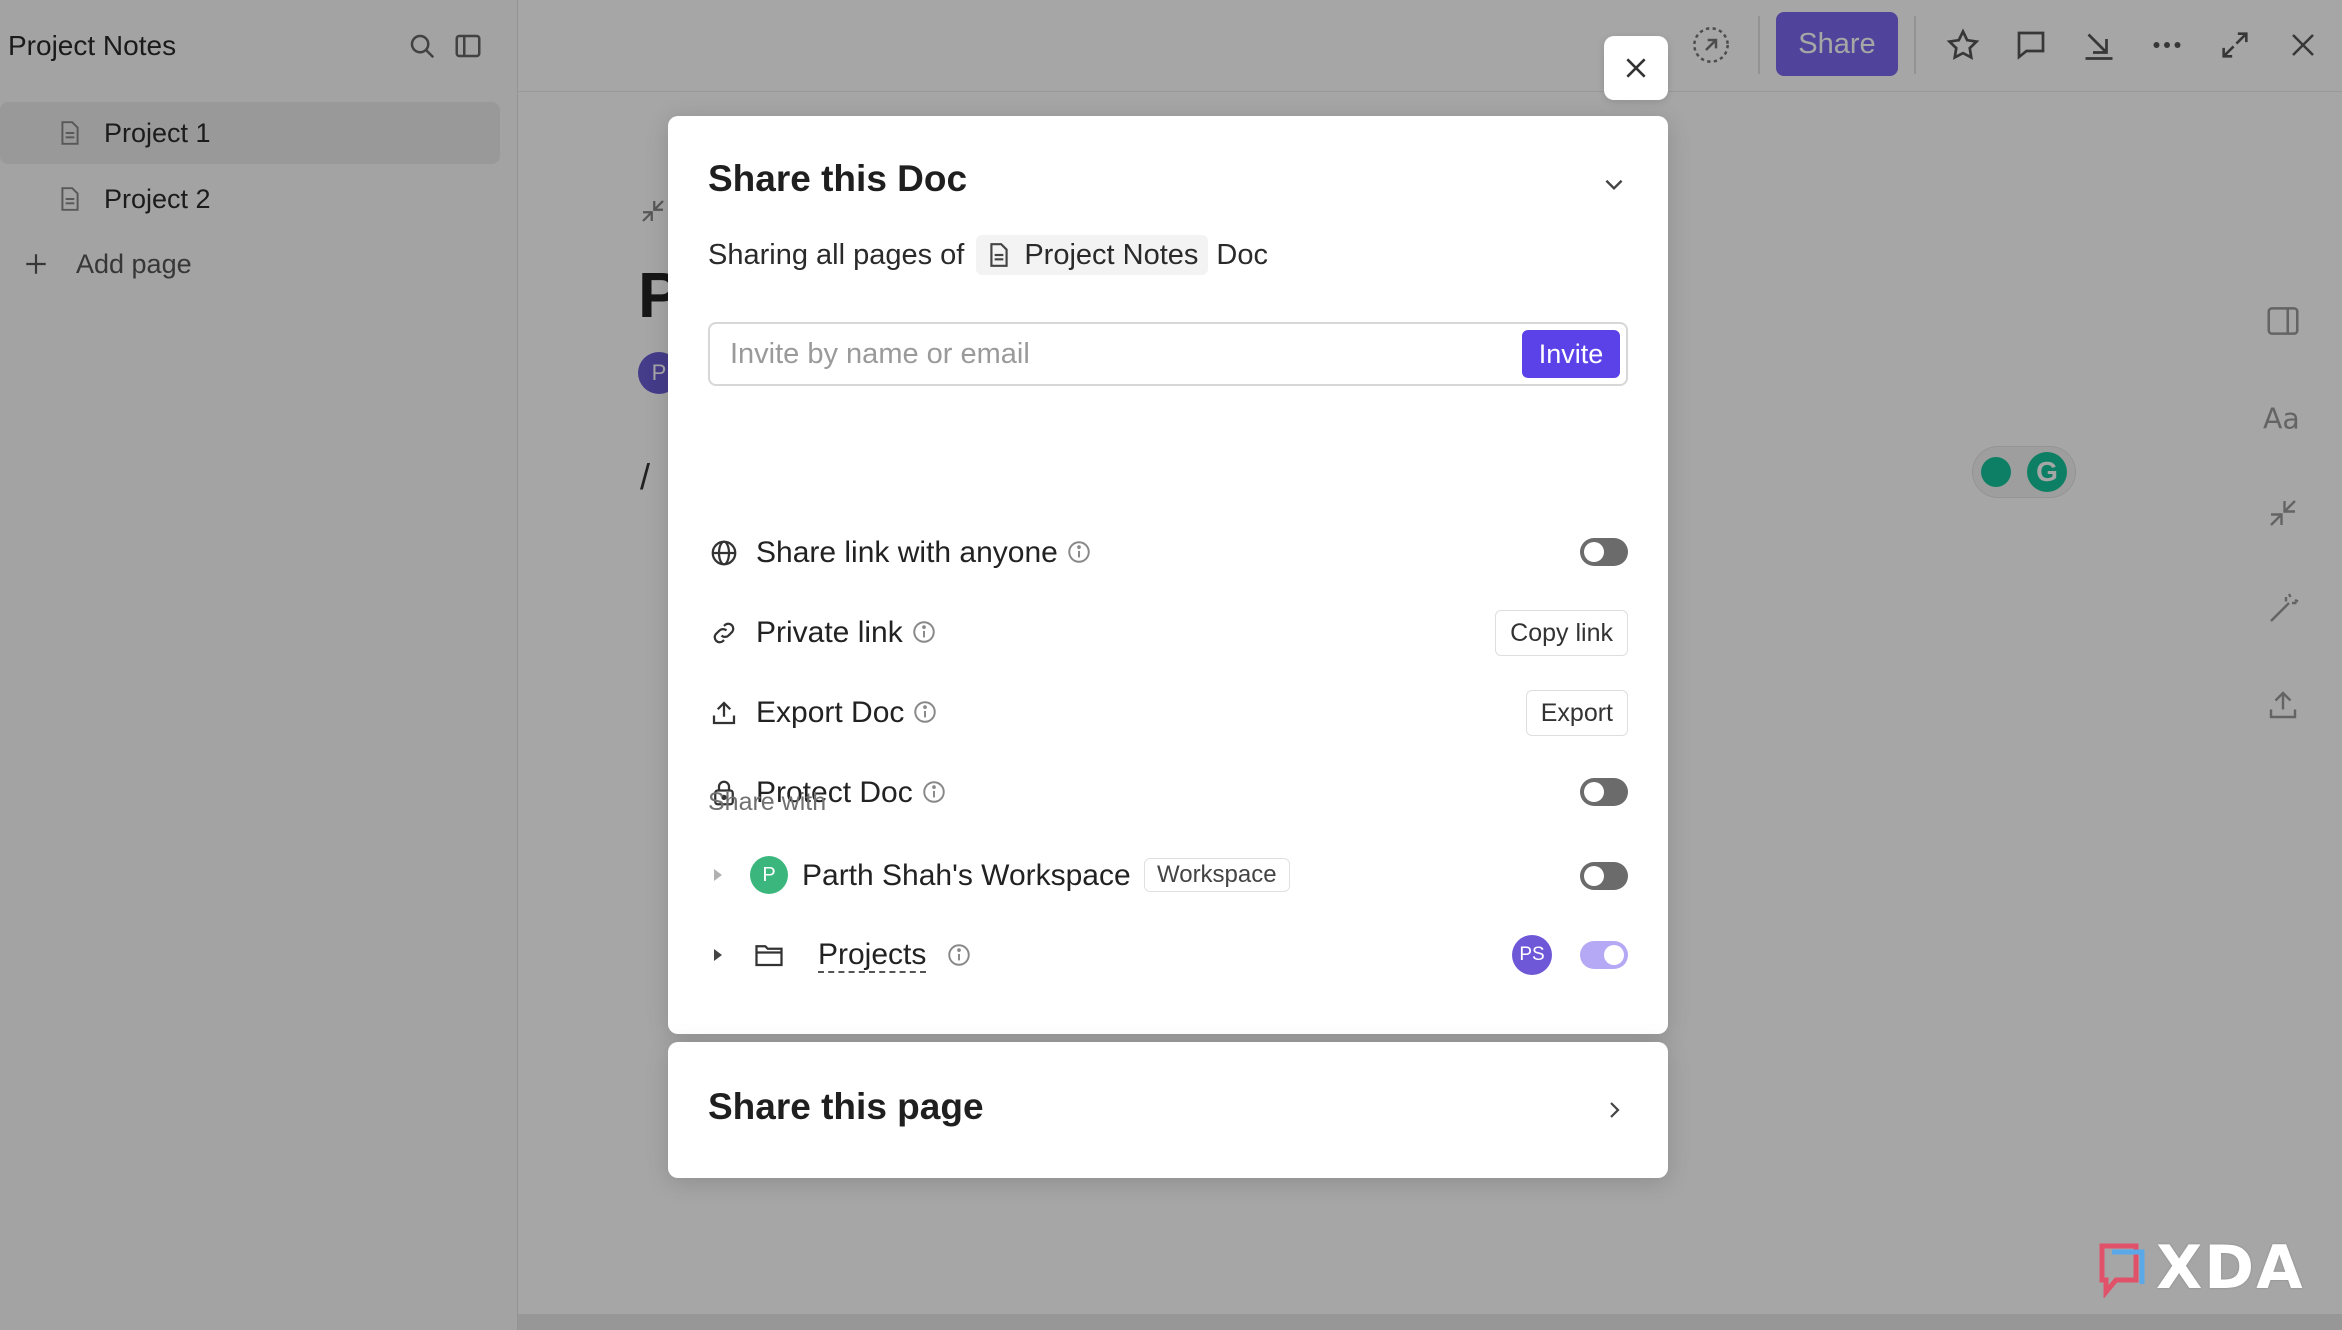 This screenshot has width=2342, height=1330. Describe the element at coordinates (830, 712) in the screenshot. I see `export-doc-label: Export Doc` at that location.